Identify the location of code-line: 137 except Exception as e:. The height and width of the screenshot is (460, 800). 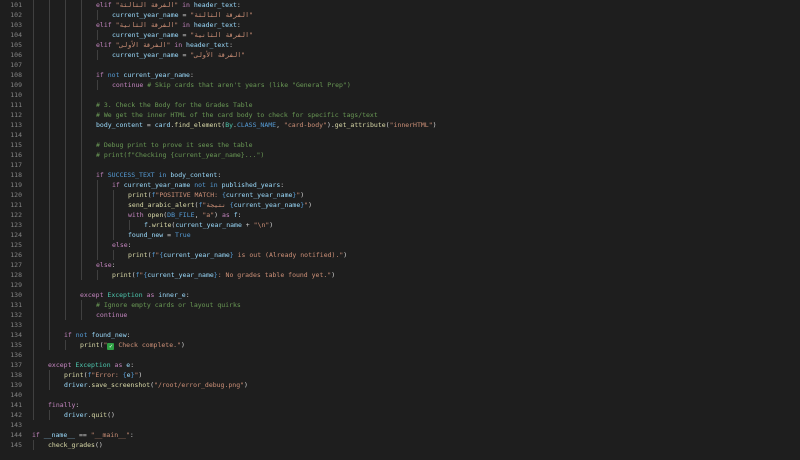
(400, 365).